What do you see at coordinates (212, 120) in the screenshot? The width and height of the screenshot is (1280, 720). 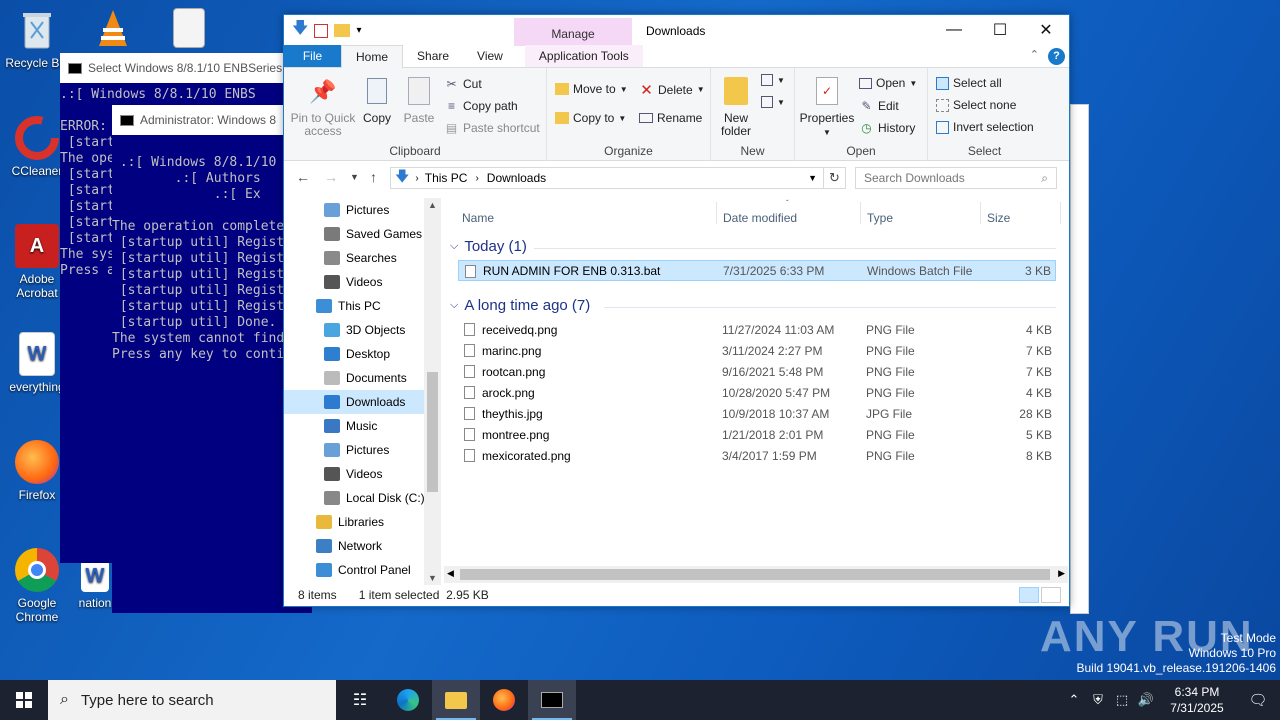 I see `console-titlebar: Administrator: Windows 8` at bounding box center [212, 120].